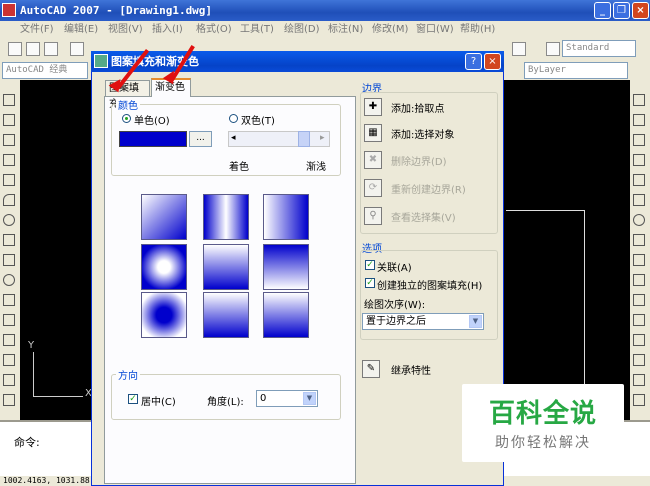 The width and height of the screenshot is (650, 486). What do you see at coordinates (233, 138) in the screenshot?
I see `slider-left-arrow-icon: ◂` at bounding box center [233, 138].